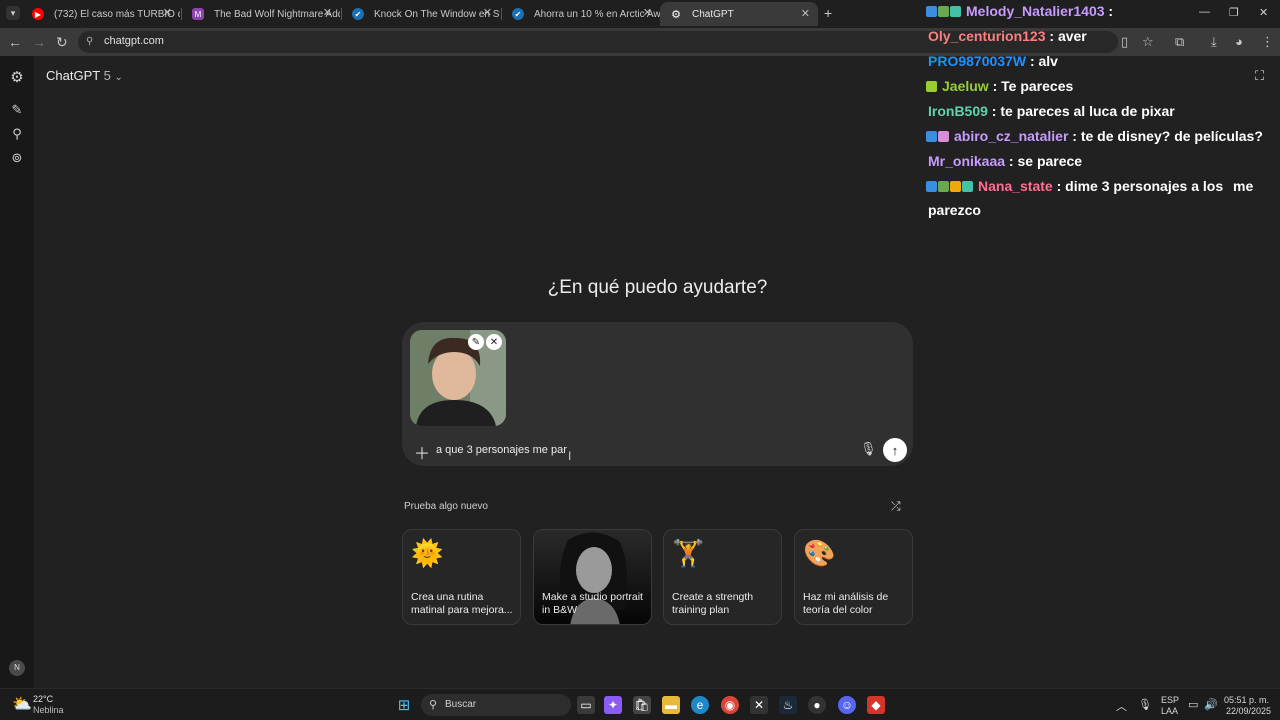 This screenshot has width=1280, height=720. I want to click on language-label: ESP, so click(1170, 700).